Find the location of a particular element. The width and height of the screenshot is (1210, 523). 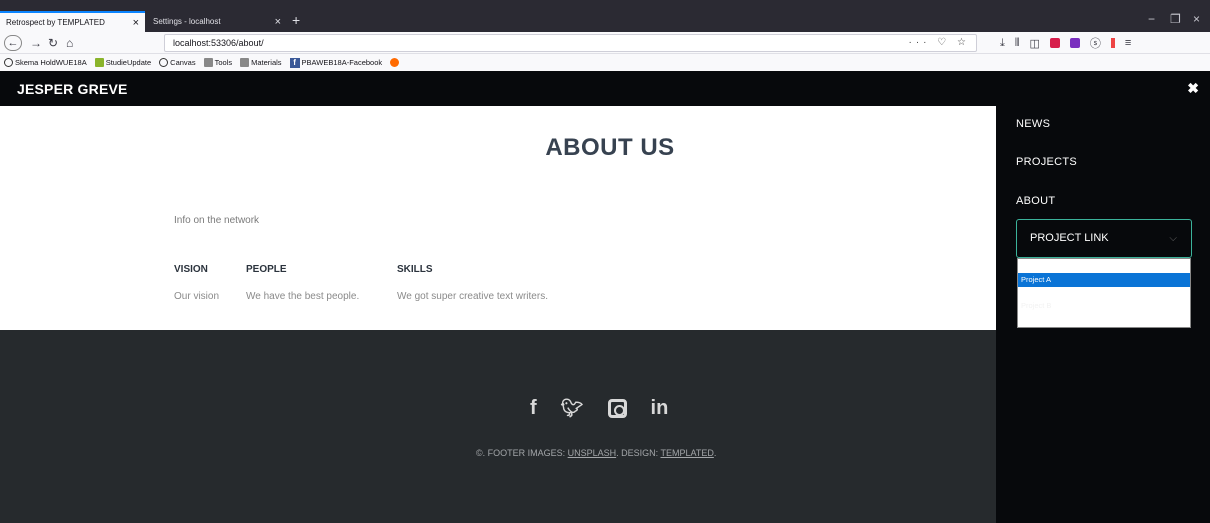

column-text: We have the best people. is located at coordinates (303, 296).